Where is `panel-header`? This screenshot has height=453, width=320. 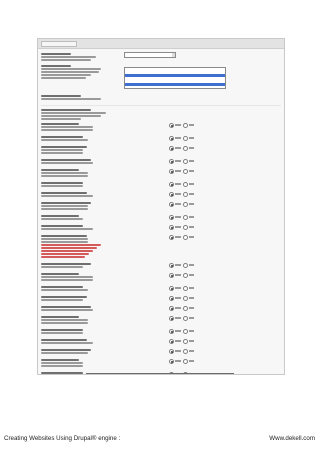
panel-header is located at coordinates (161, 44).